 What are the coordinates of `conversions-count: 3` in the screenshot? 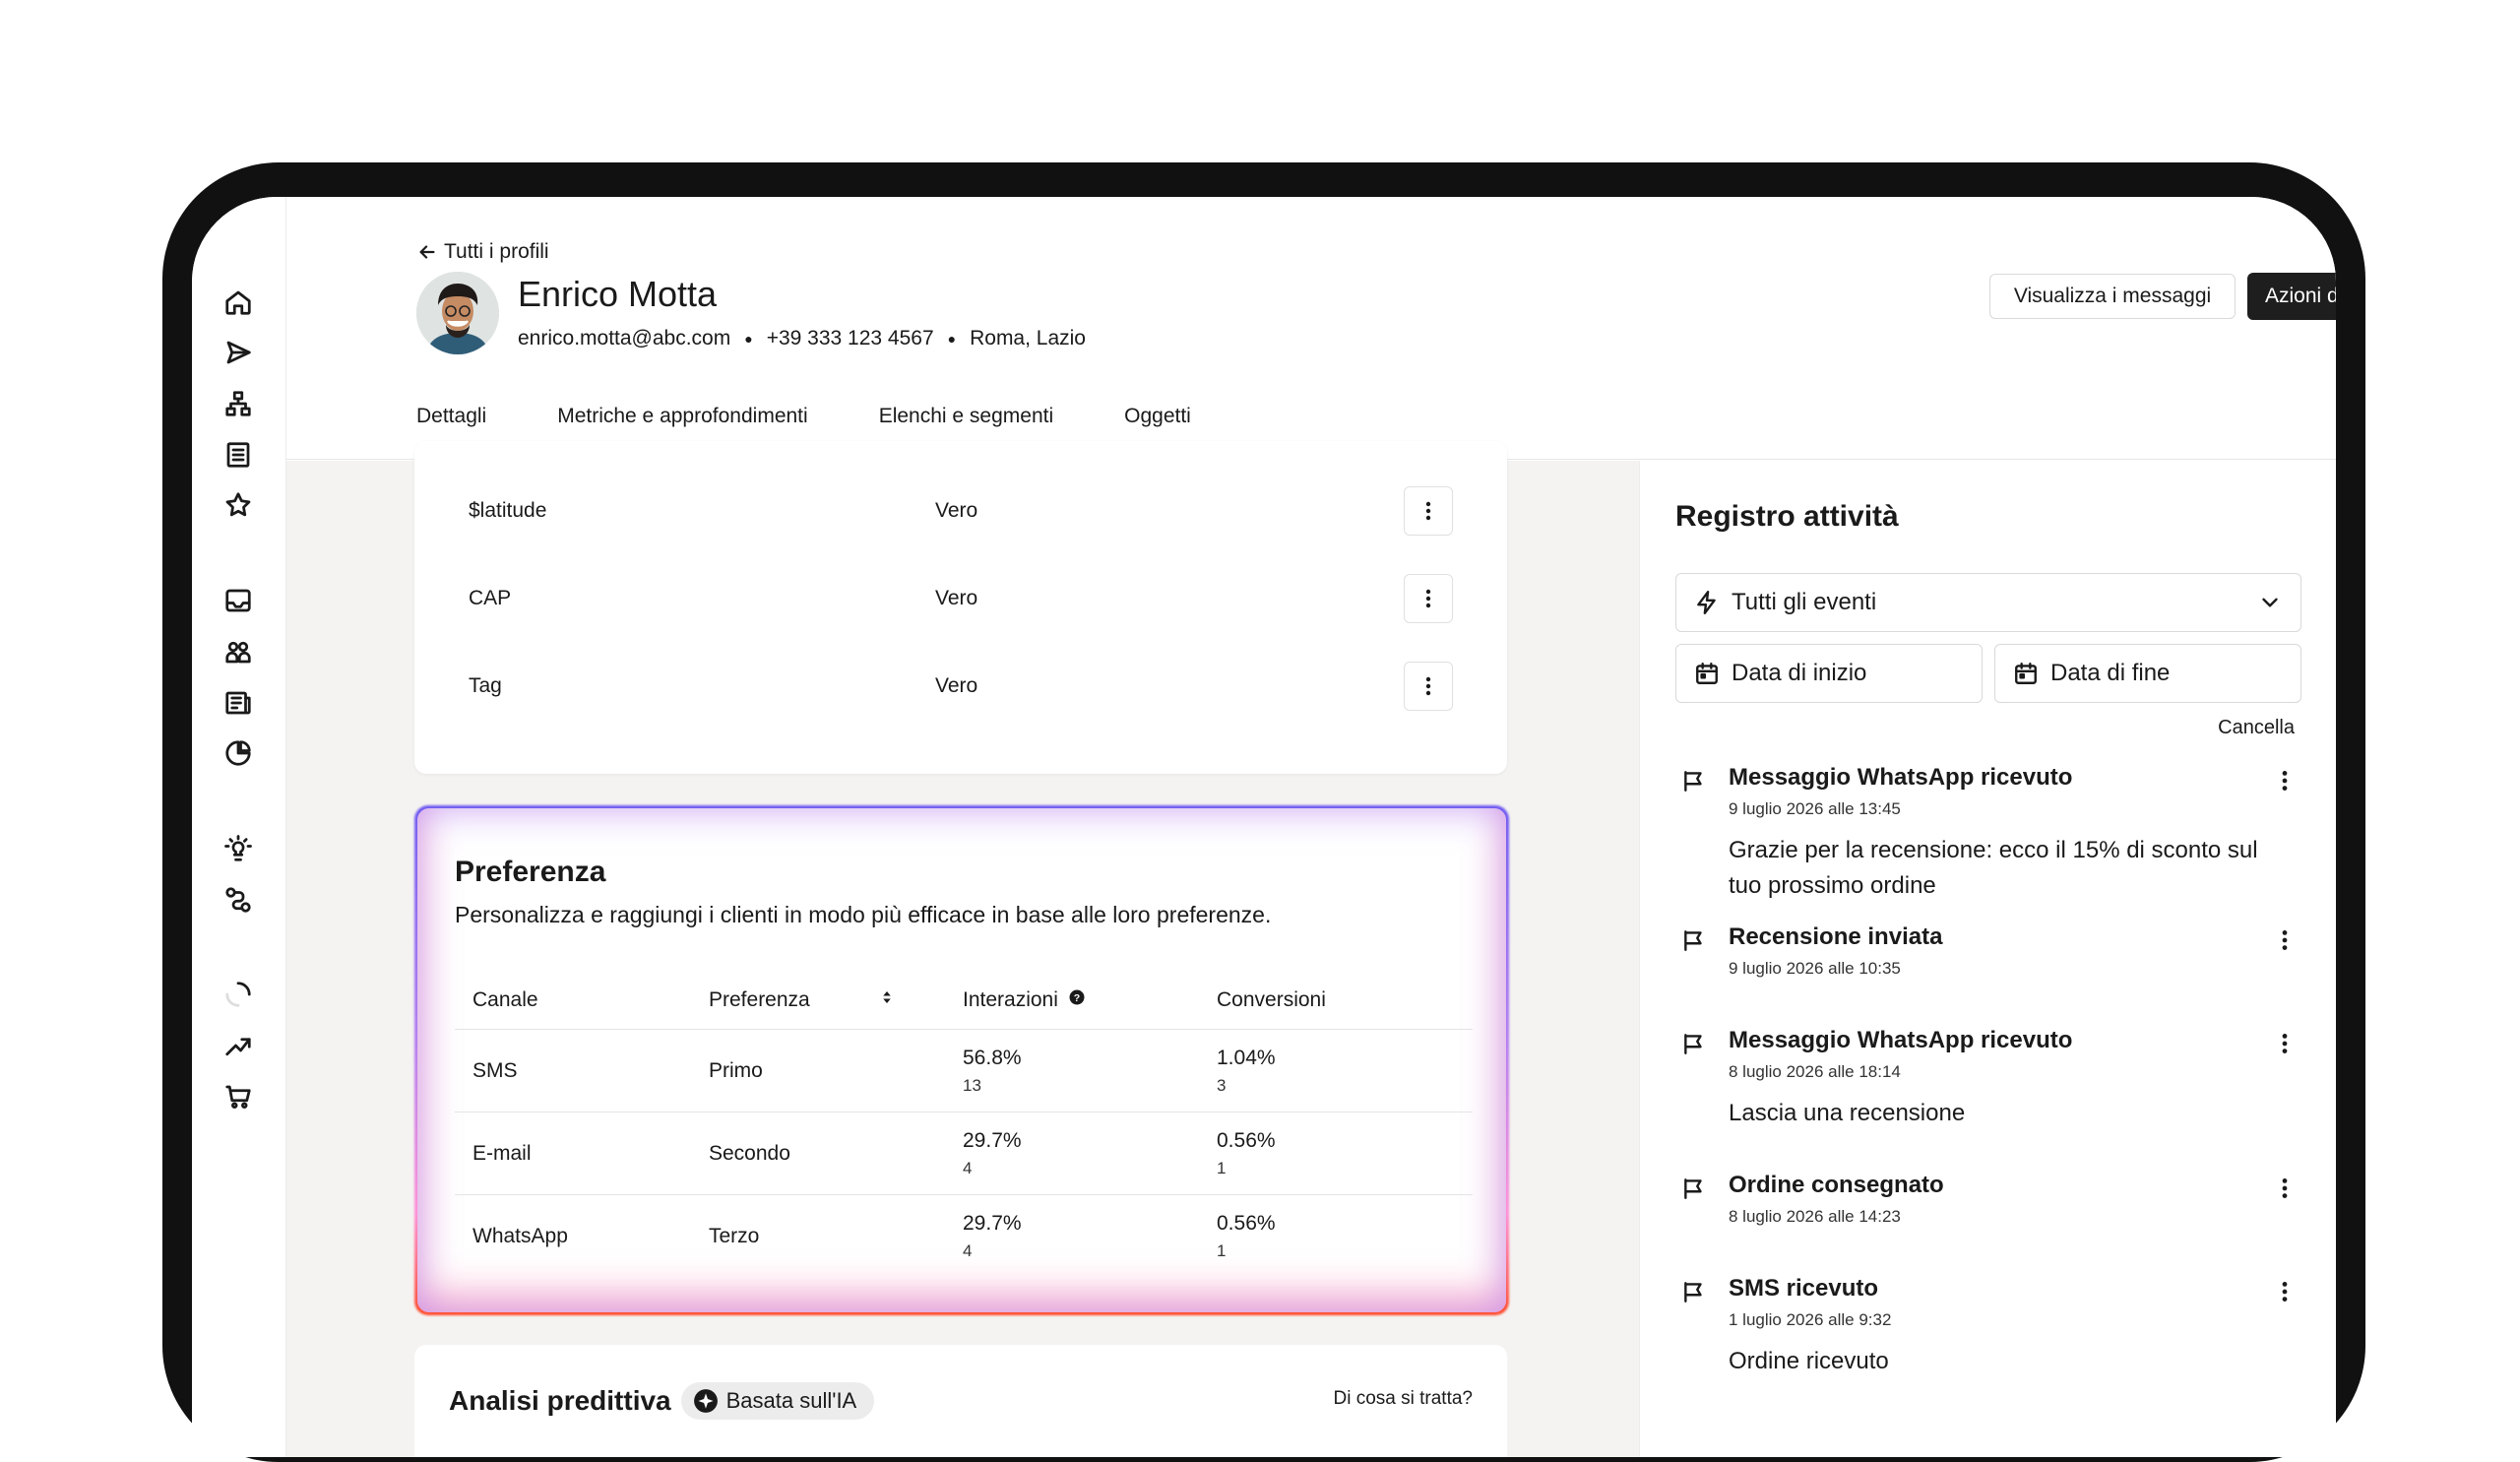 It's located at (1222, 1085).